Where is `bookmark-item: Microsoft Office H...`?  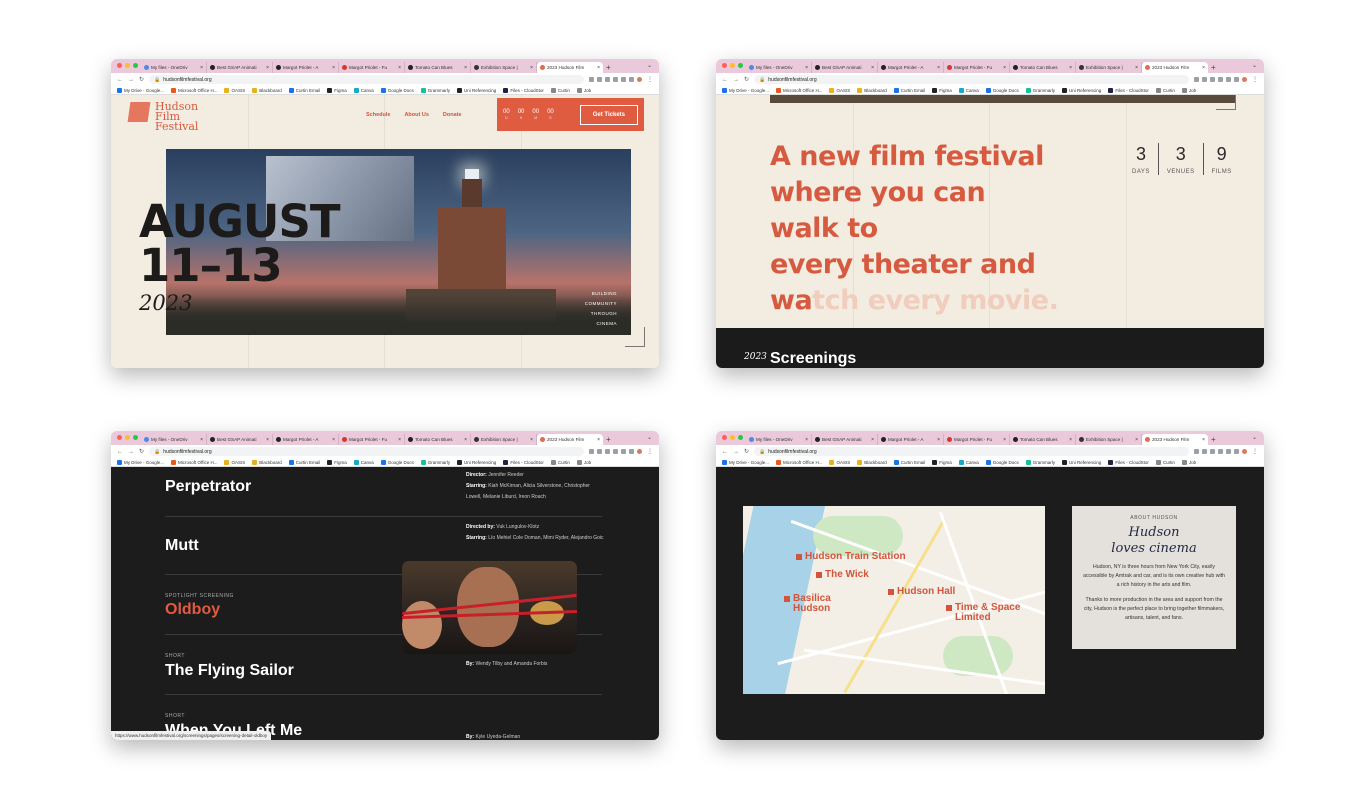 bookmark-item: Microsoft Office H... is located at coordinates (194, 462).